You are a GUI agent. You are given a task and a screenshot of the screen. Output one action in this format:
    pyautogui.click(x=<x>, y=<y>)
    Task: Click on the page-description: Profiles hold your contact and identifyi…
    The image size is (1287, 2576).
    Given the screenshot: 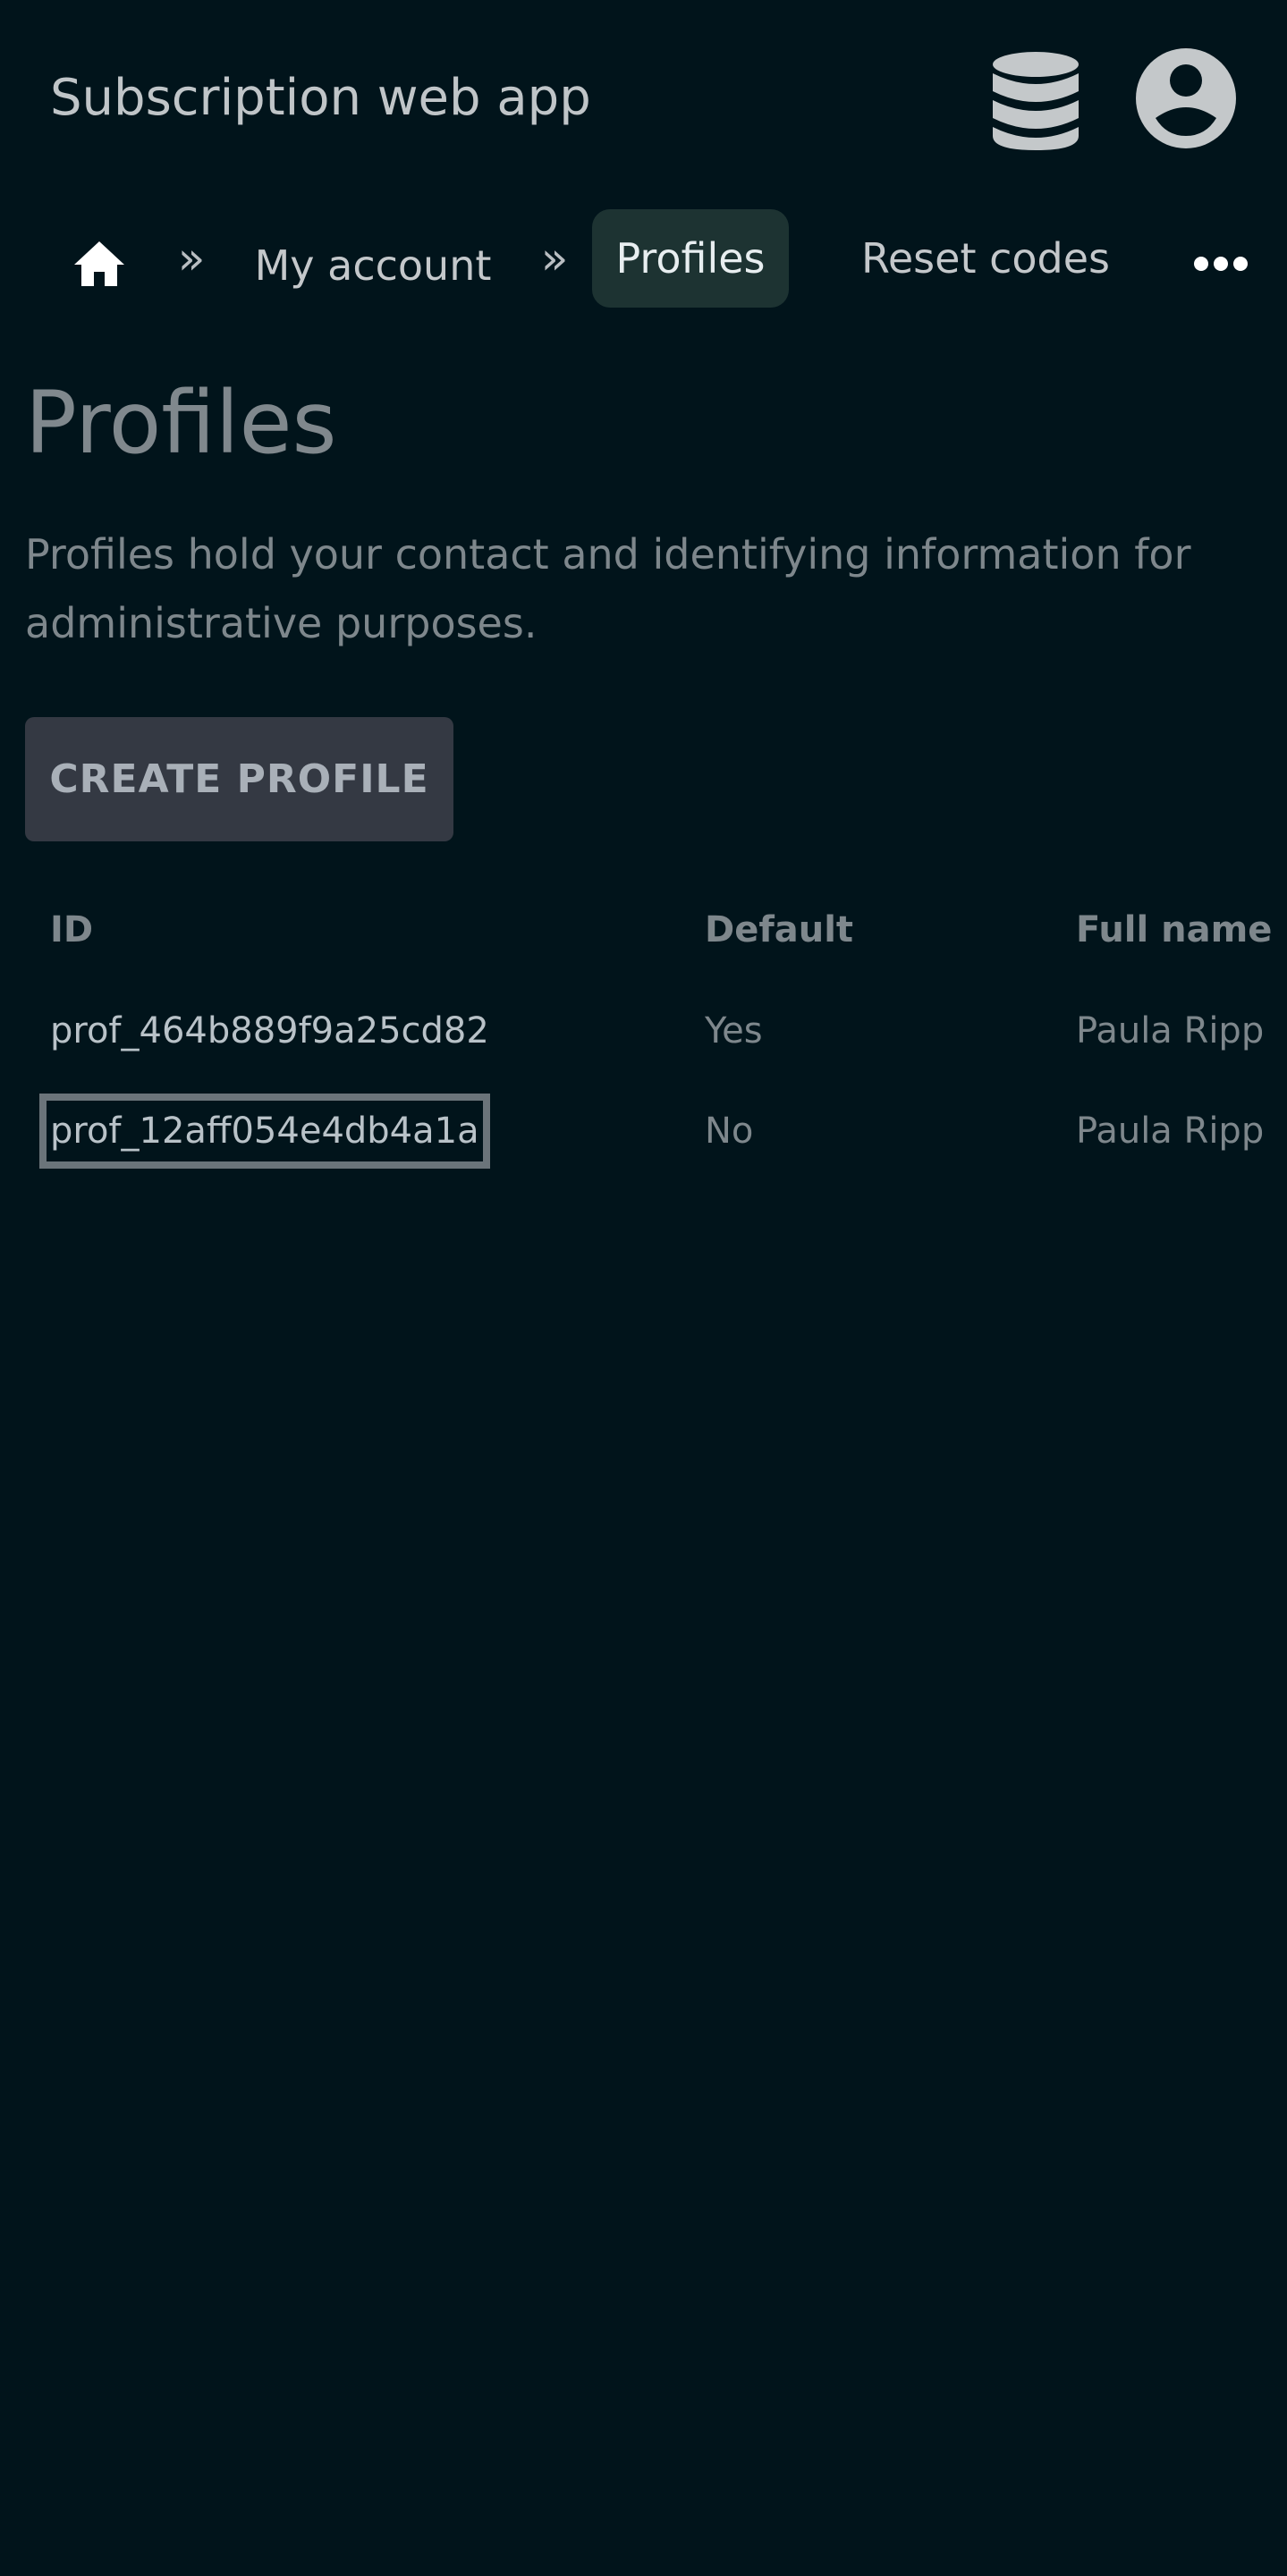 What is the action you would take?
    pyautogui.click(x=608, y=588)
    